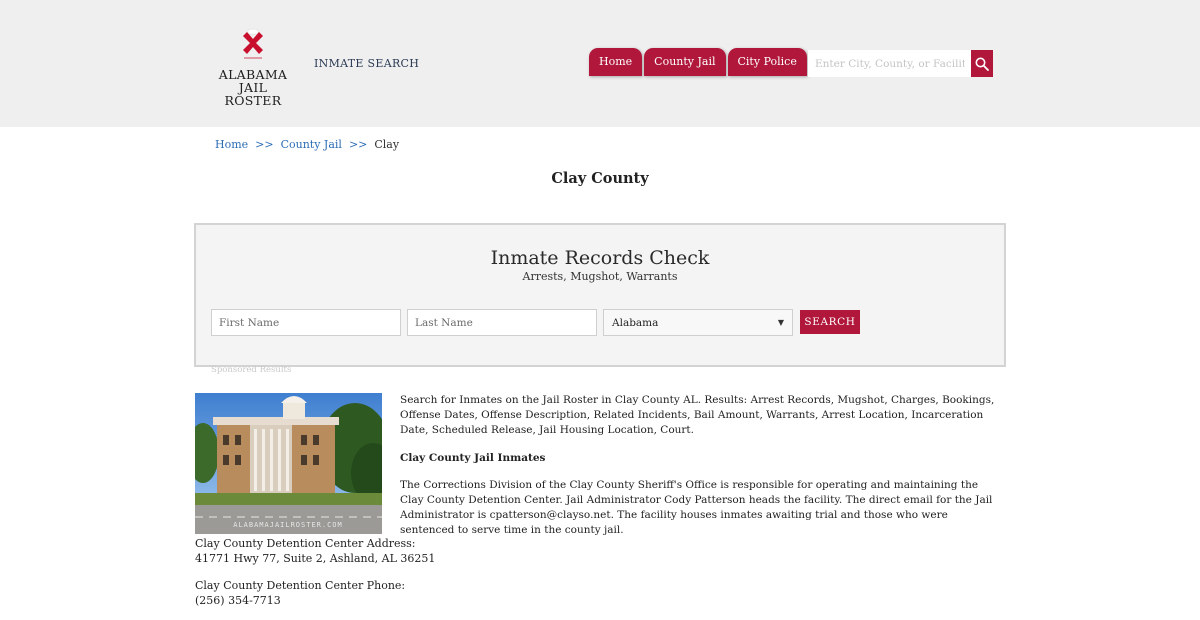  I want to click on logo-text-line2: JAIL ROSTER, so click(253, 94).